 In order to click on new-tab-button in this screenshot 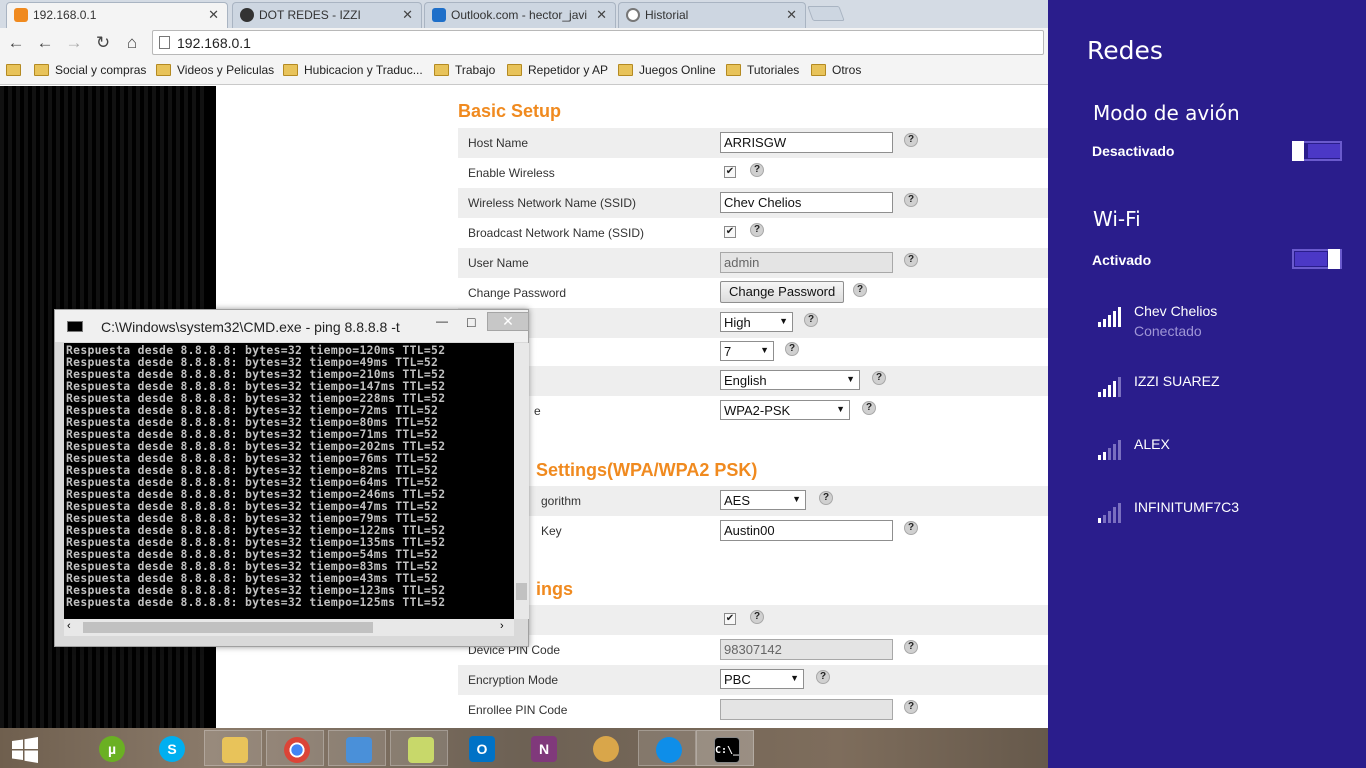, I will do `click(826, 13)`.